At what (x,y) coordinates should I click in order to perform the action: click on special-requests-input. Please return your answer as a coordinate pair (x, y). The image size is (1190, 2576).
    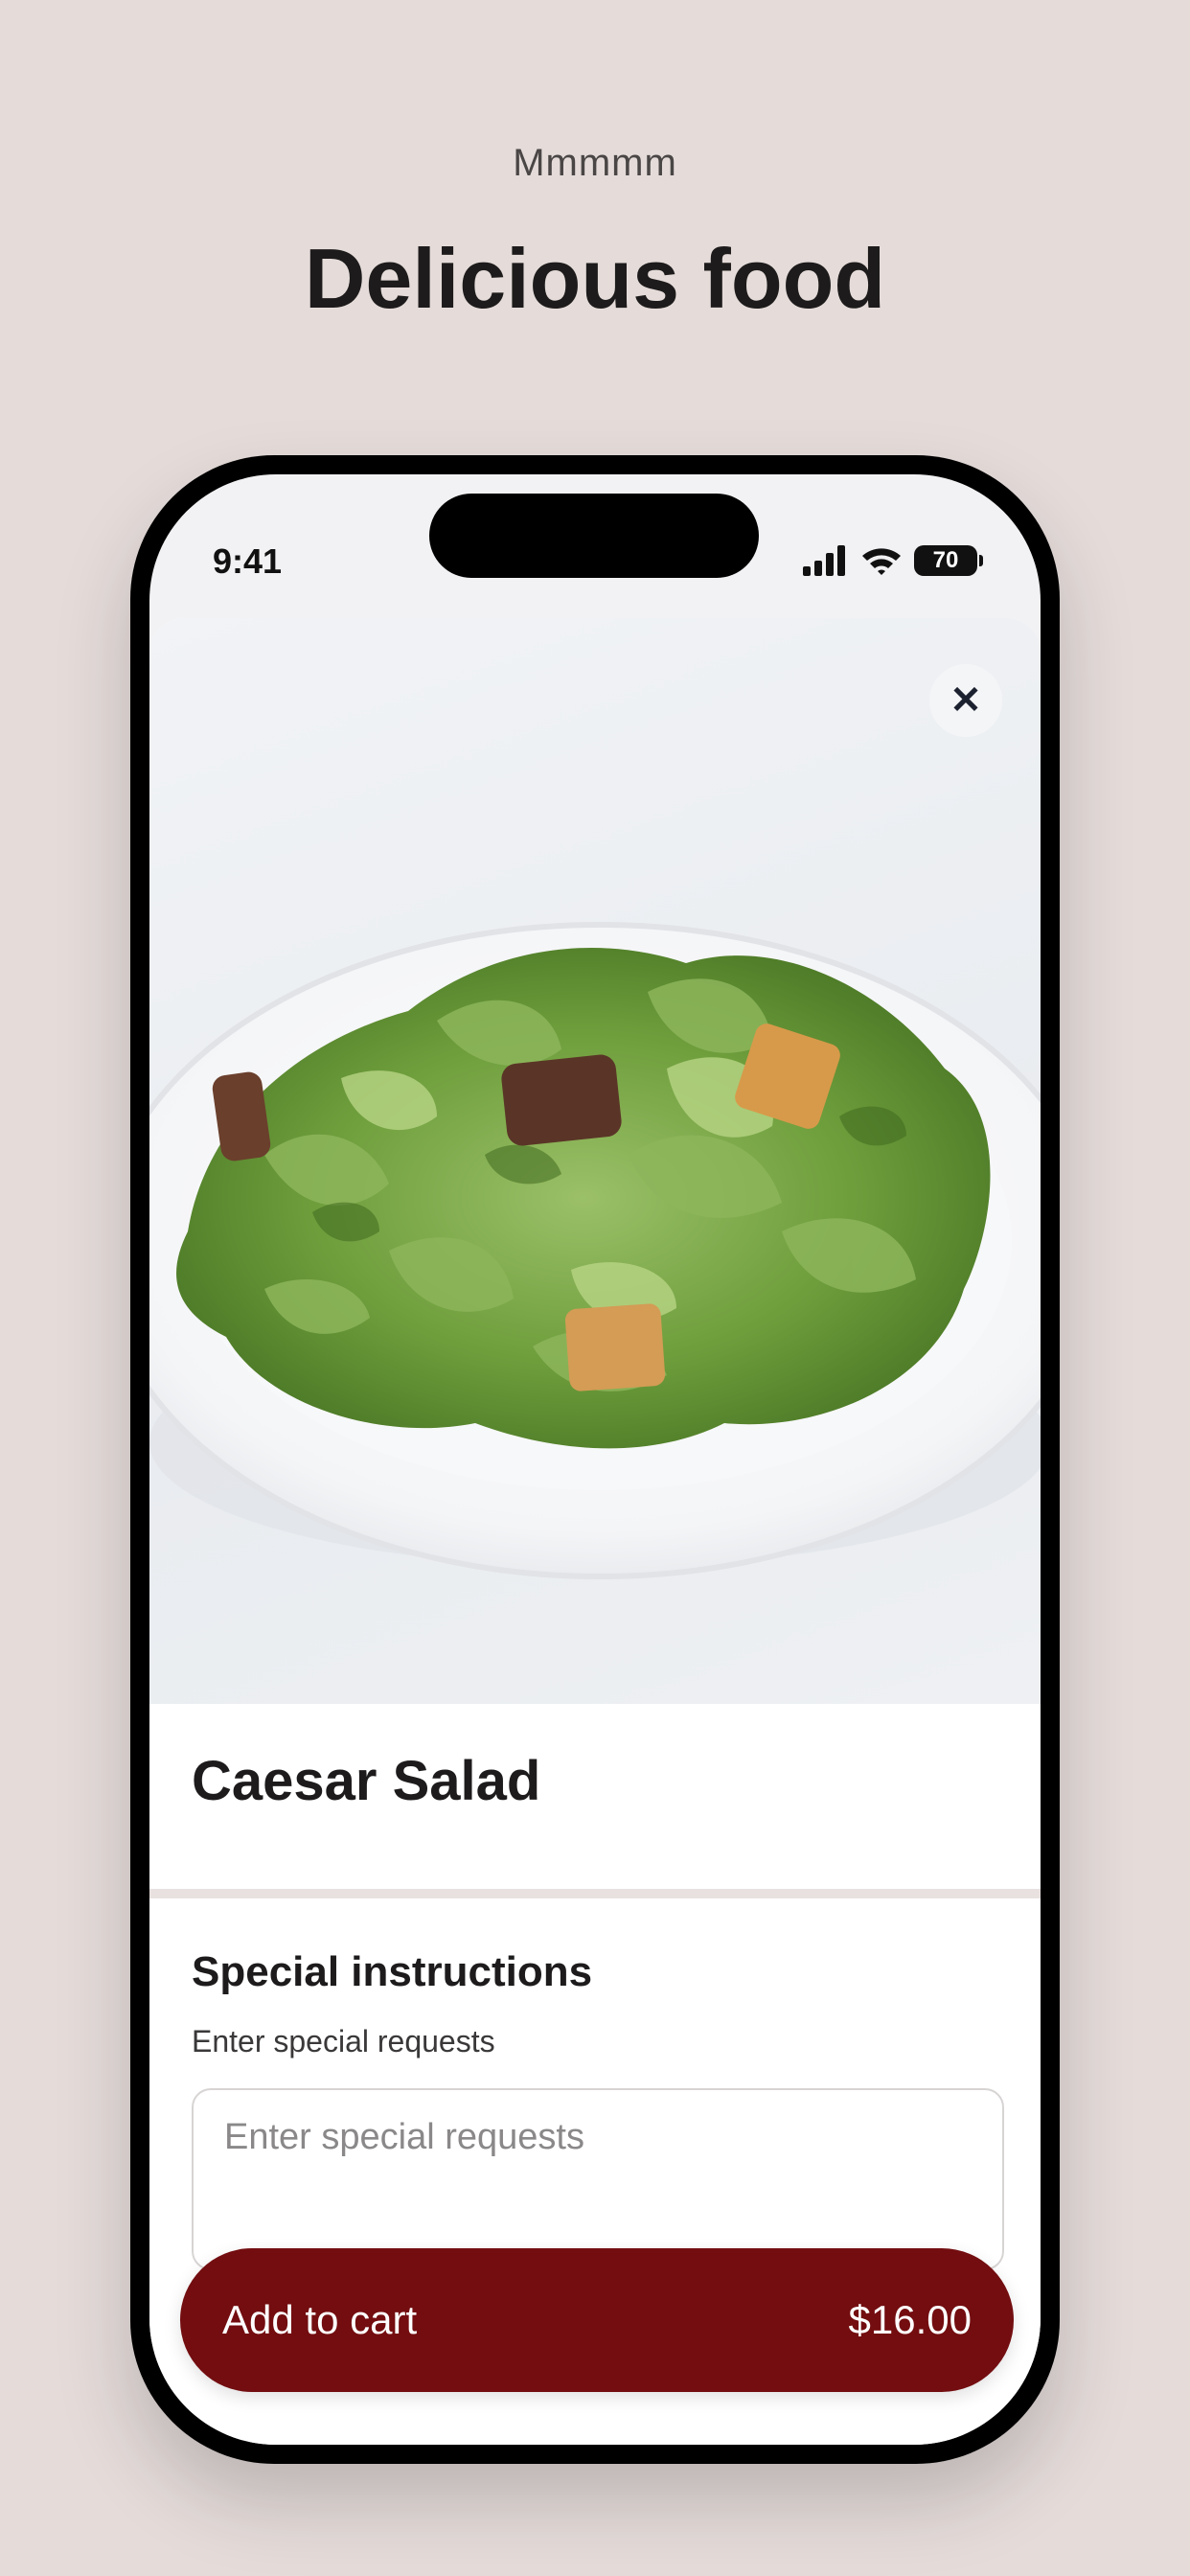
    Looking at the image, I should click on (598, 2179).